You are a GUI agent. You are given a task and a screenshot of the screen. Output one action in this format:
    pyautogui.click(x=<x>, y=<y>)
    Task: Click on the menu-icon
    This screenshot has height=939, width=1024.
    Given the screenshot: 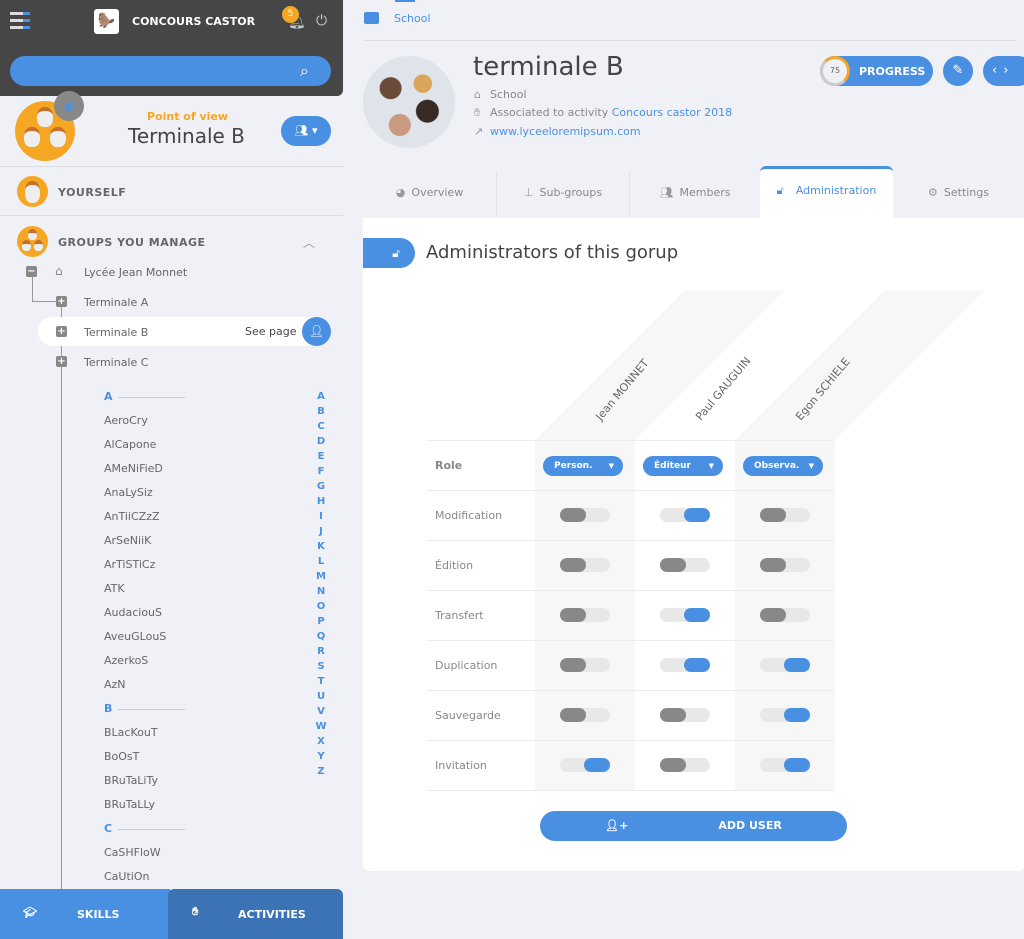 What is the action you would take?
    pyautogui.click(x=20, y=21)
    